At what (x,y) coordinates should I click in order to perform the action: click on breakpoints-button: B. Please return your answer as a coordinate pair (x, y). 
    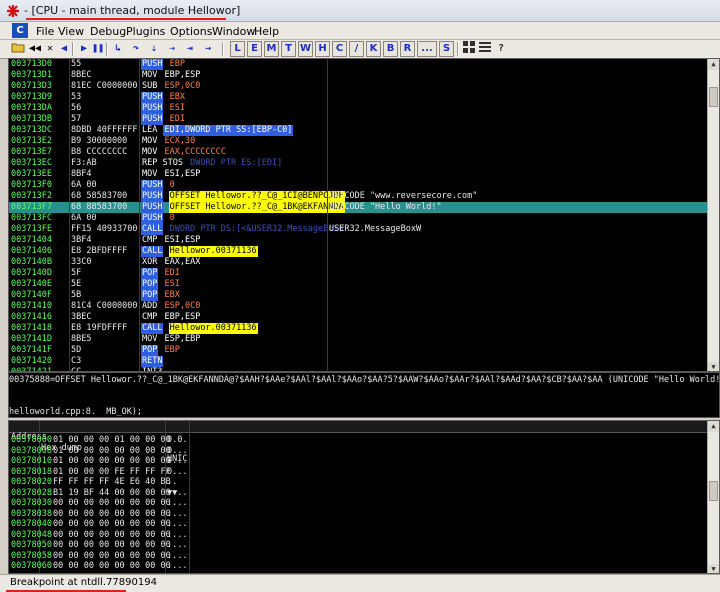
    Looking at the image, I should click on (390, 49).